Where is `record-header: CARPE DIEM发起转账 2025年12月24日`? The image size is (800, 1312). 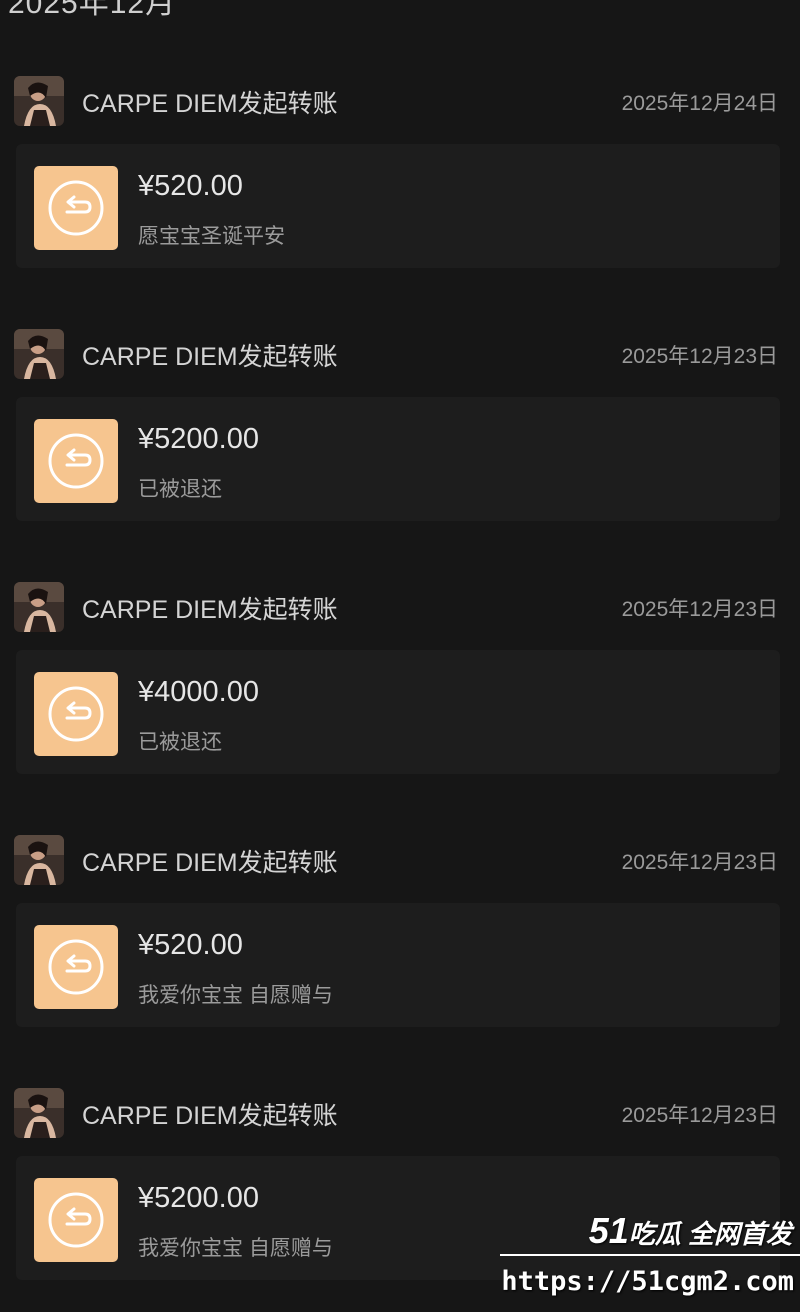
record-header: CARPE DIEM发起转账 2025年12月24日 is located at coordinates (400, 102).